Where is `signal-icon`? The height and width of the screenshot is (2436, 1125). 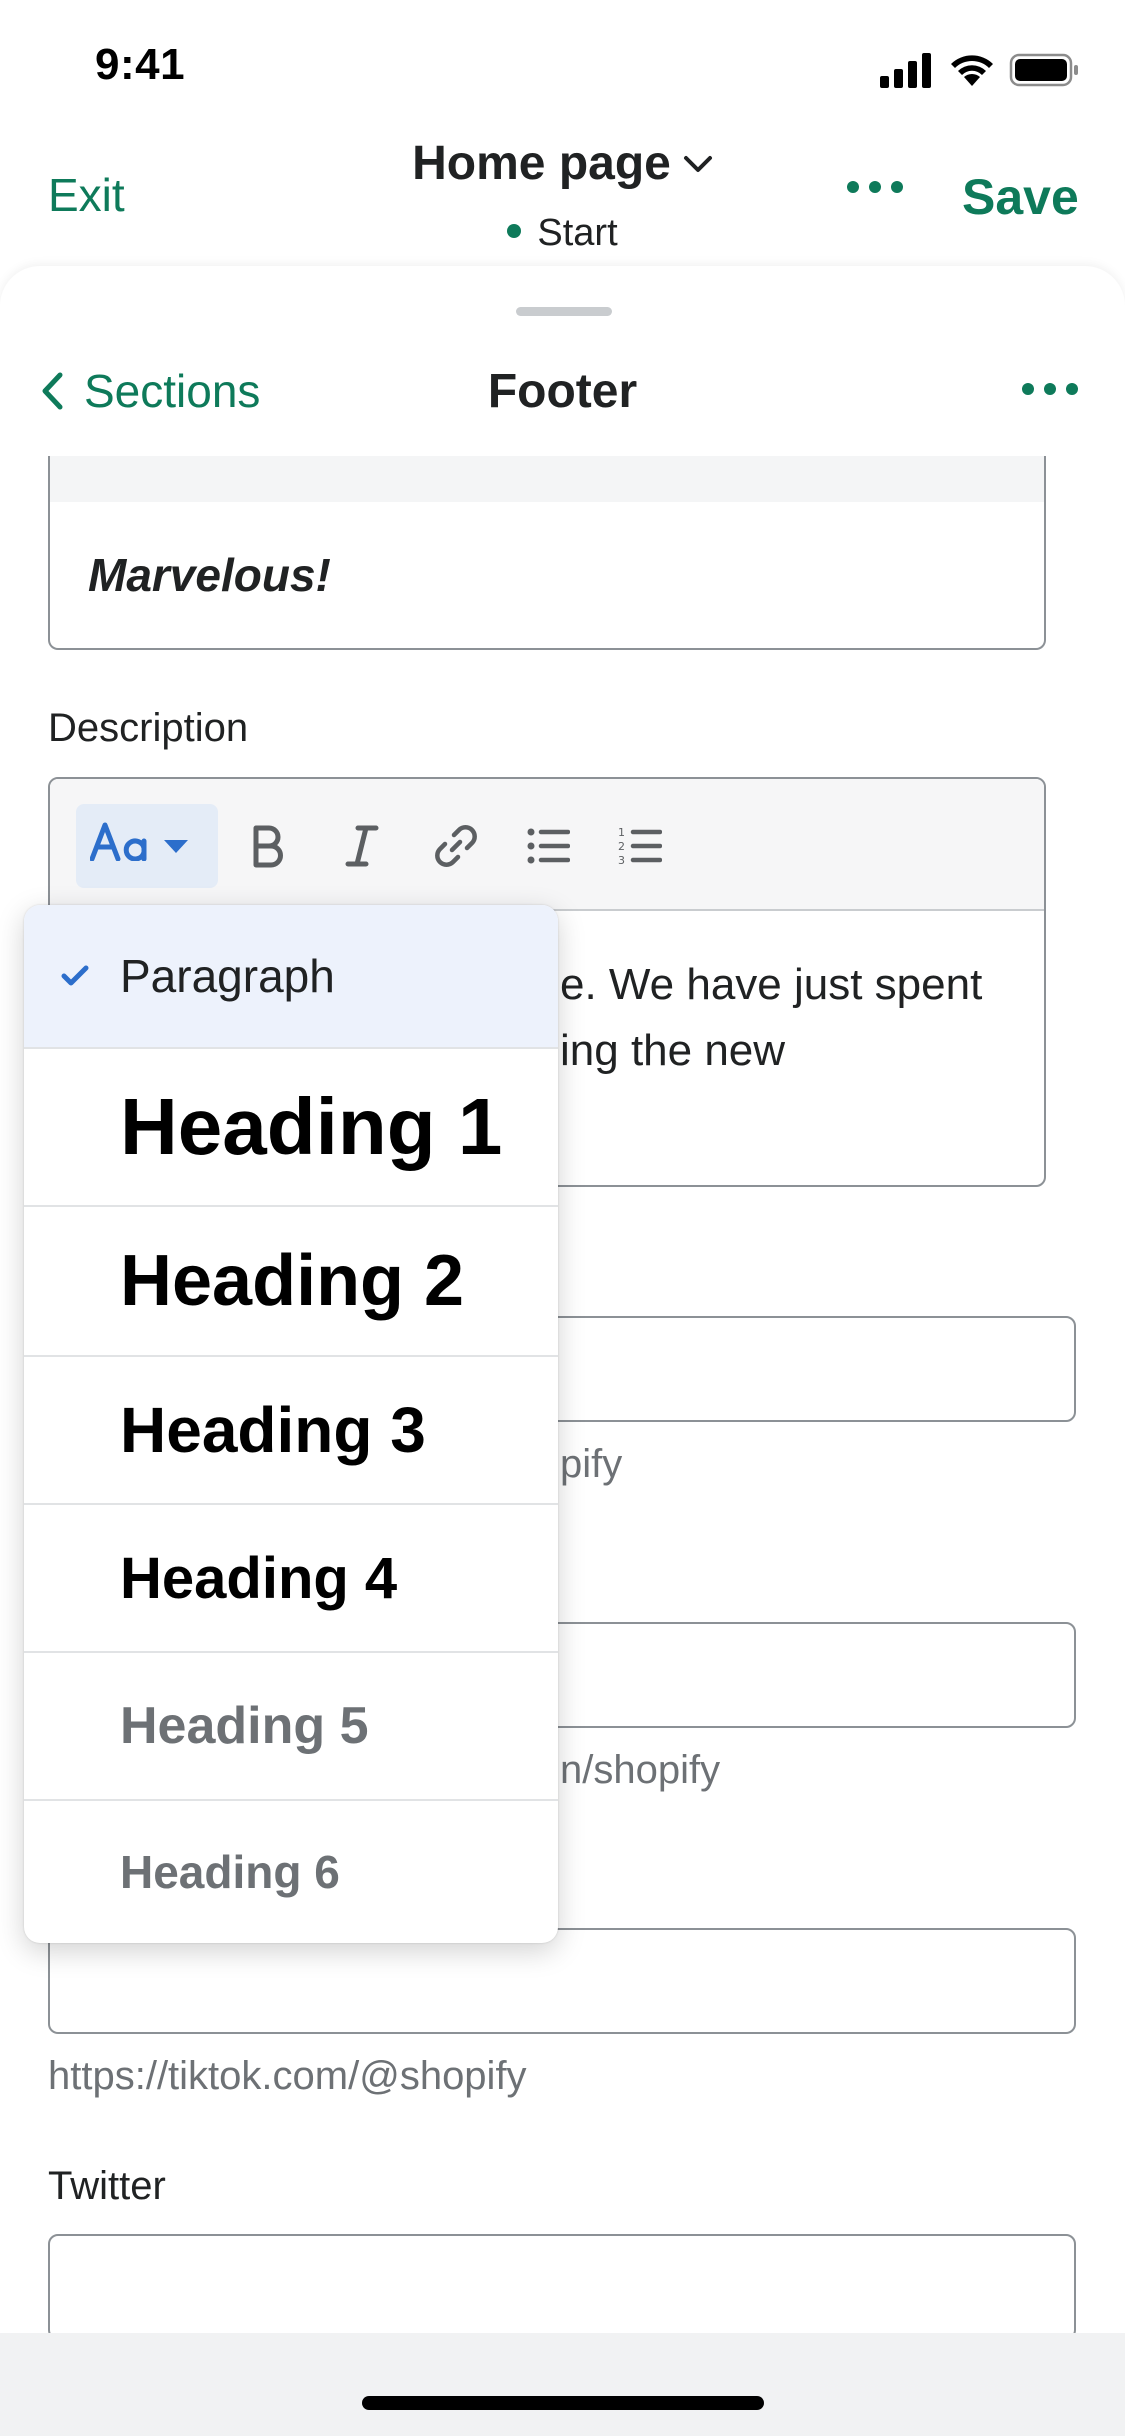 signal-icon is located at coordinates (905, 70).